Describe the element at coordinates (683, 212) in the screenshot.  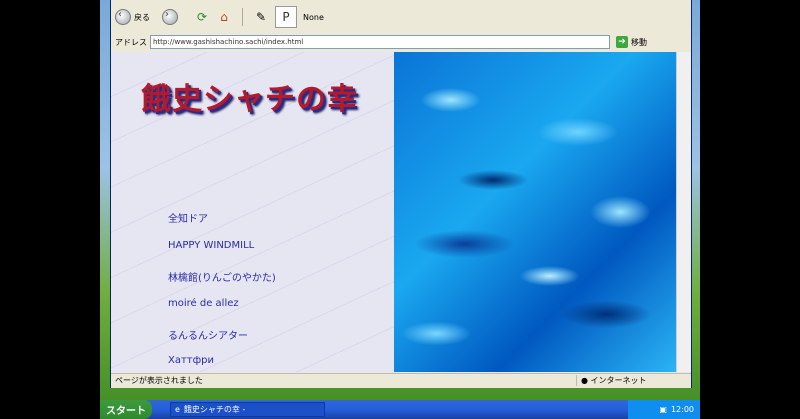
I see `scrollbar` at that location.